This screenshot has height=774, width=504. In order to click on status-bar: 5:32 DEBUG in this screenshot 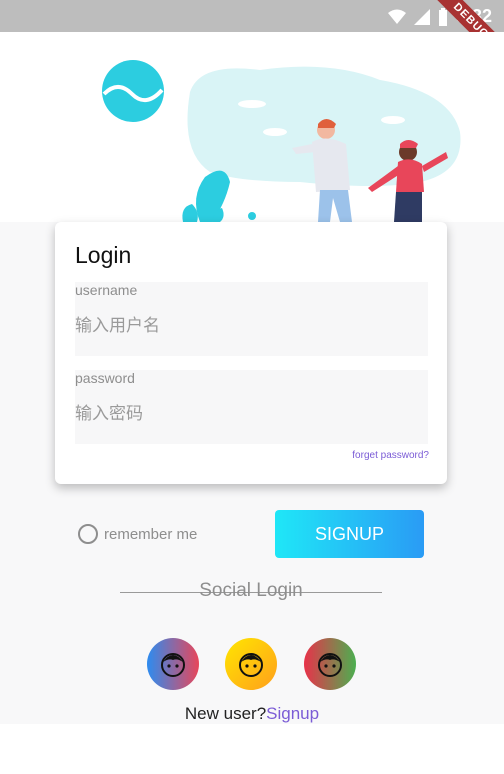, I will do `click(252, 37)`.